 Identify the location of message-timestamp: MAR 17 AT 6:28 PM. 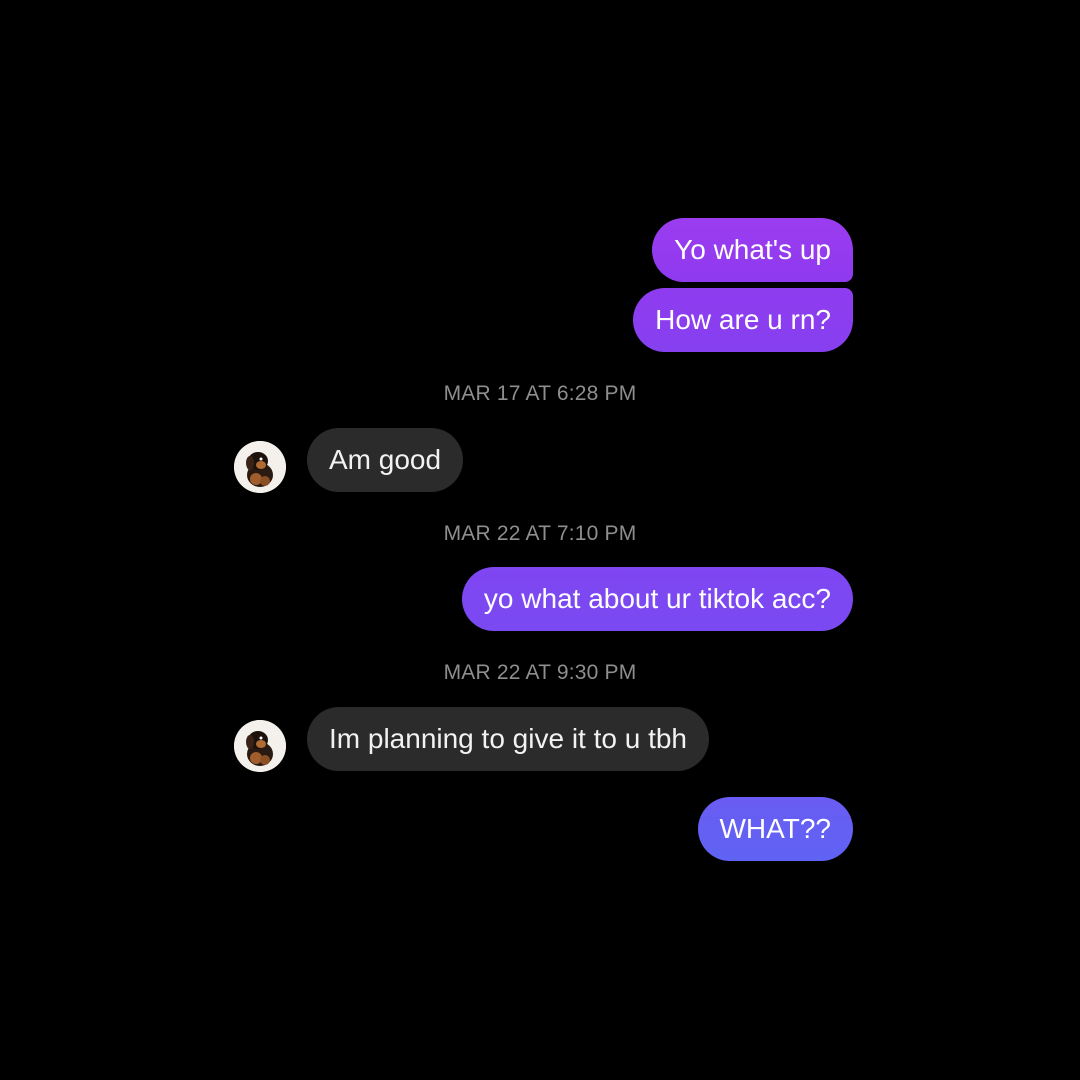
(540, 393).